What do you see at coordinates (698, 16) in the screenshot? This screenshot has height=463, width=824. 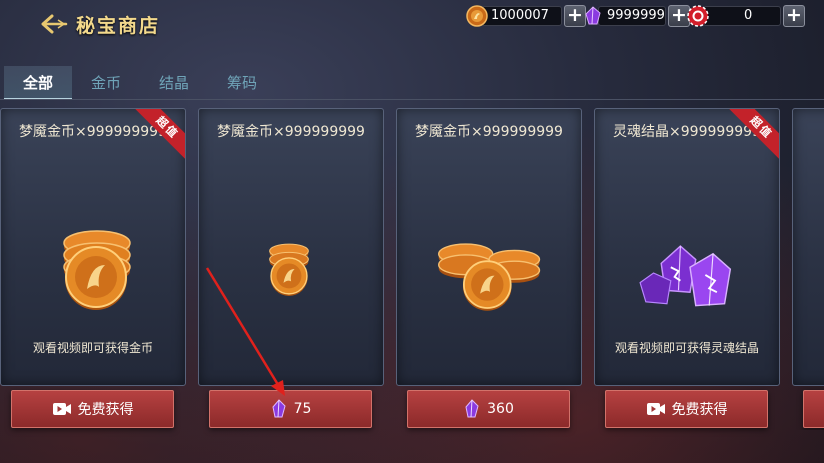 I see `chip-token-icon` at bounding box center [698, 16].